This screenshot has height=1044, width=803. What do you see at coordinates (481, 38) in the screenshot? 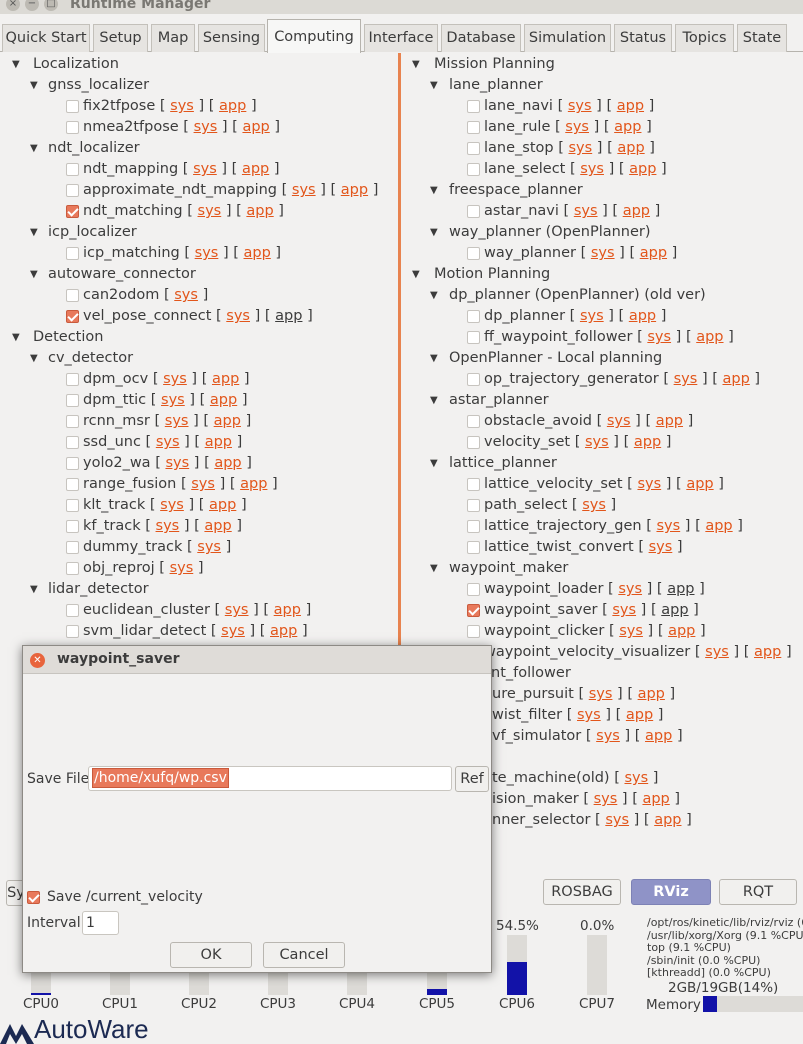
I see `tab-database: Database` at bounding box center [481, 38].